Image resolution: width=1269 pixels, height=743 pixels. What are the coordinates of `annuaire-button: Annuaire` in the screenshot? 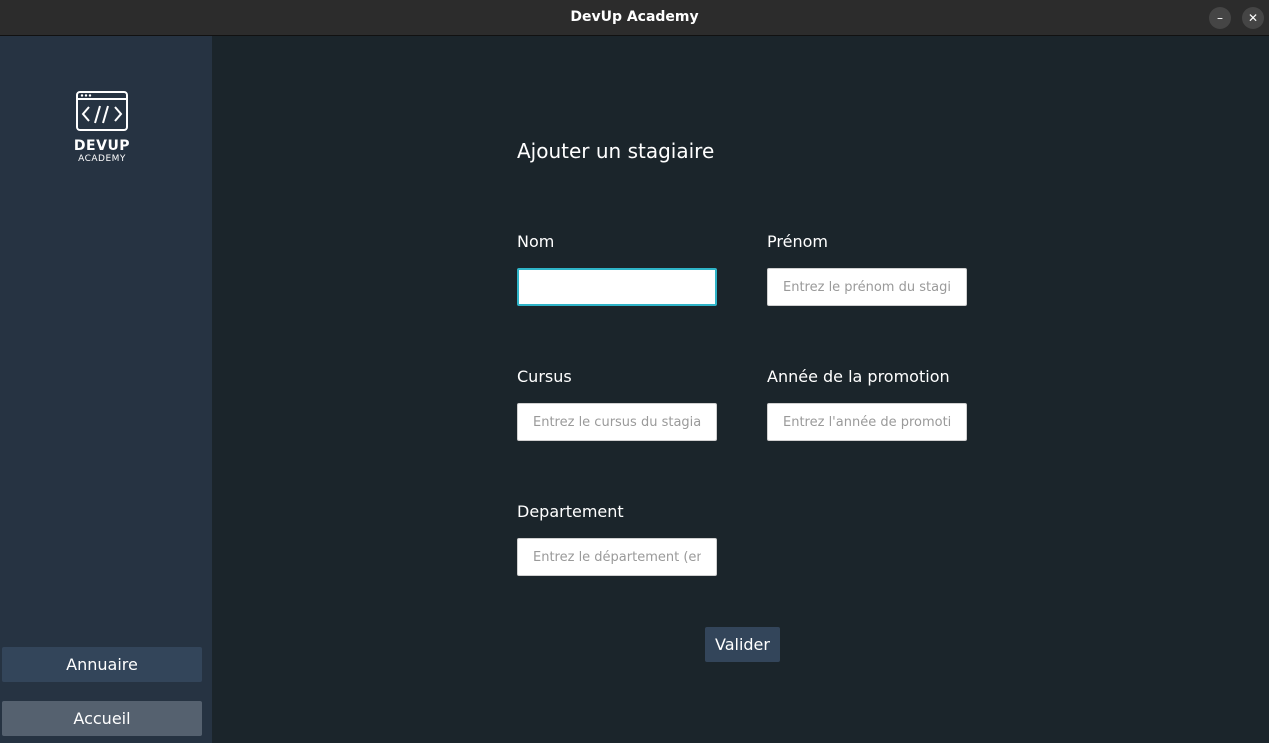 It's located at (102, 664).